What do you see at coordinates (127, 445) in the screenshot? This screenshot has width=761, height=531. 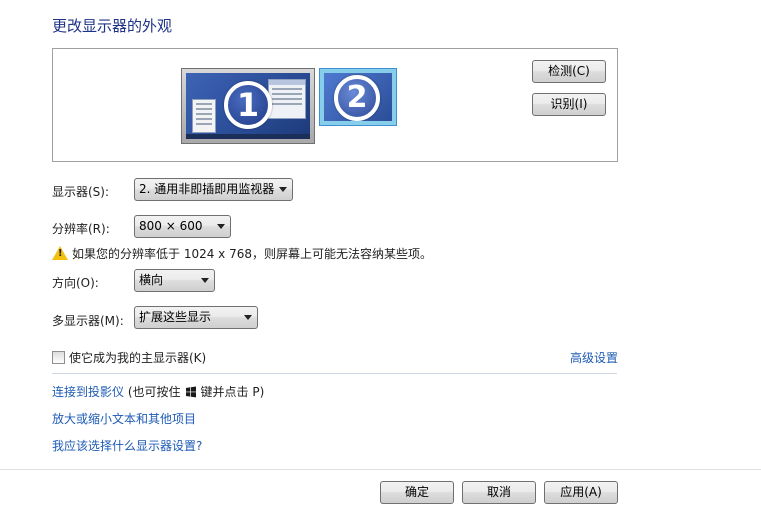 I see `which-settings-link: 我应该选择什么显示器设置?` at bounding box center [127, 445].